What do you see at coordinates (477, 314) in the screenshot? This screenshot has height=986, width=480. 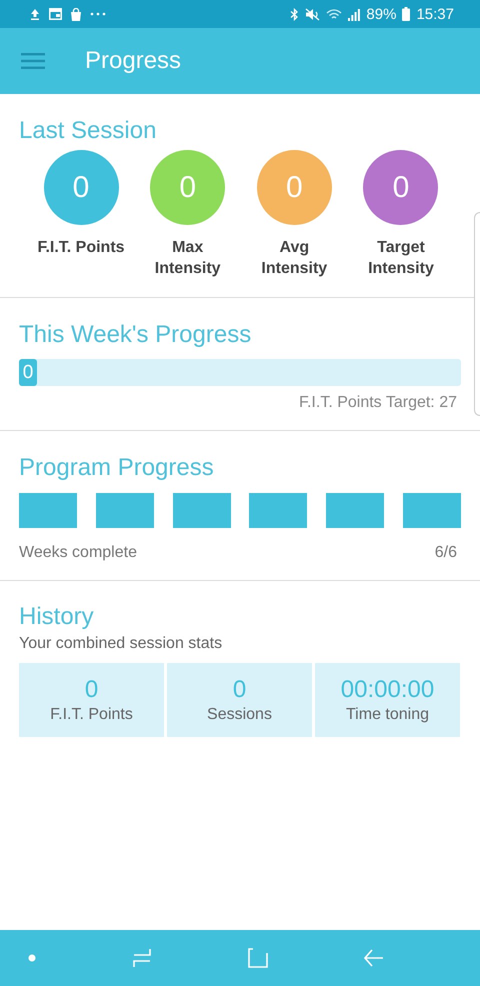 I see `edge-panel-handle` at bounding box center [477, 314].